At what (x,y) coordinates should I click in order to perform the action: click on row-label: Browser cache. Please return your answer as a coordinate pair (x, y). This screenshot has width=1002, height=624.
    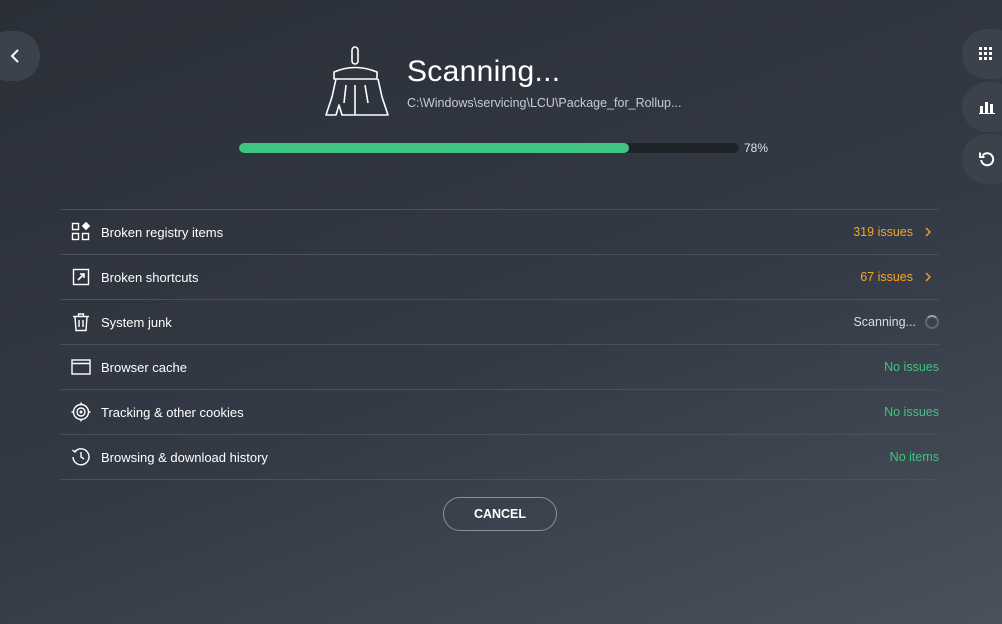
    Looking at the image, I should click on (144, 367).